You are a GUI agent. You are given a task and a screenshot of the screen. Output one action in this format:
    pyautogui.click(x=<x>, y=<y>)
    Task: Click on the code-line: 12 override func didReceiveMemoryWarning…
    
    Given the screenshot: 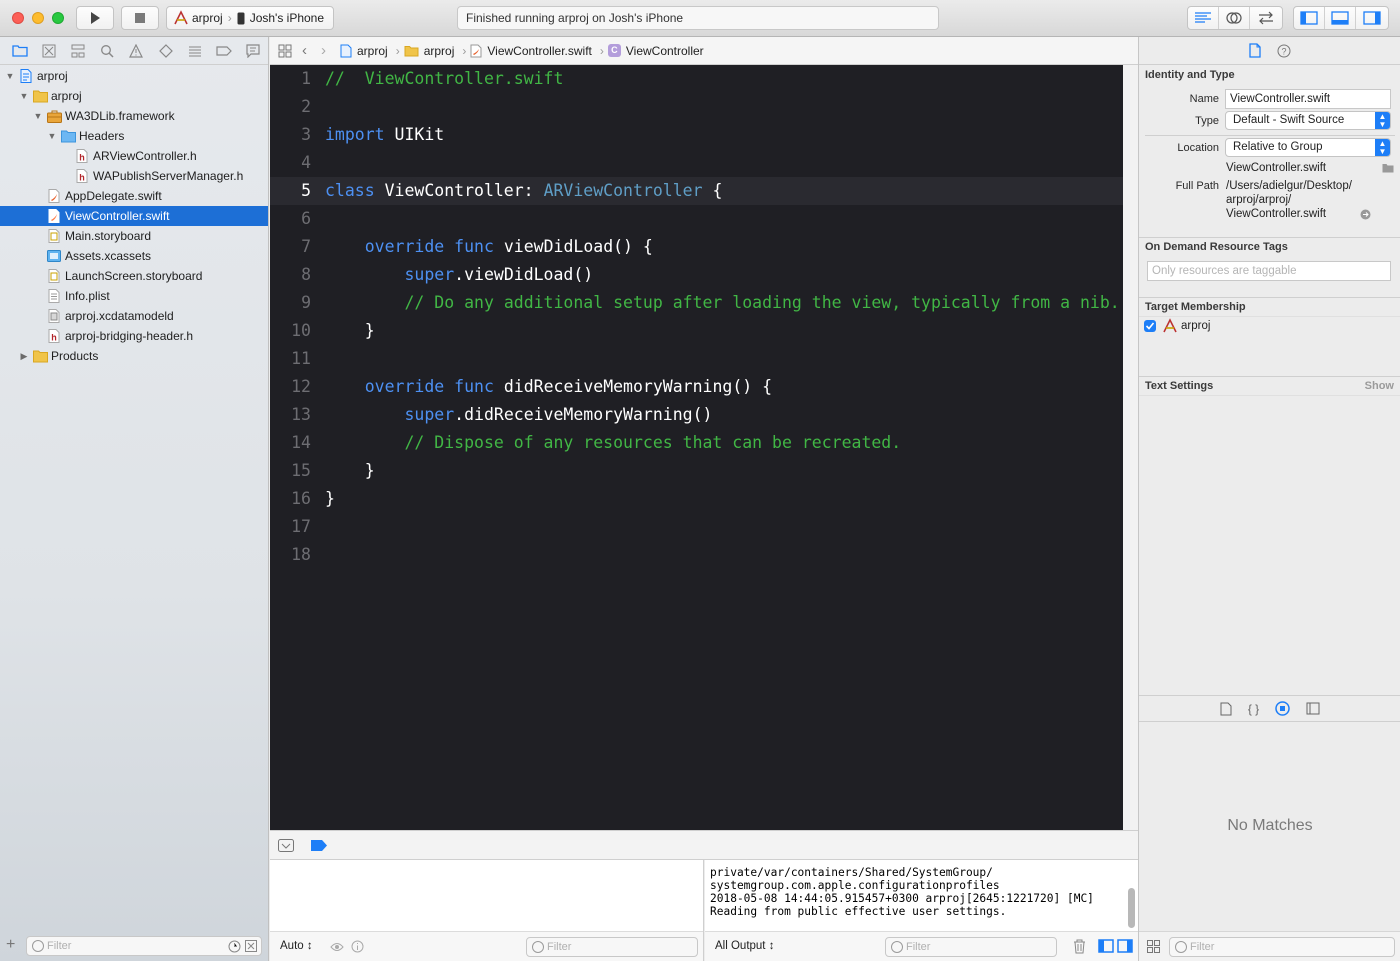 What is the action you would take?
    pyautogui.click(x=696, y=387)
    